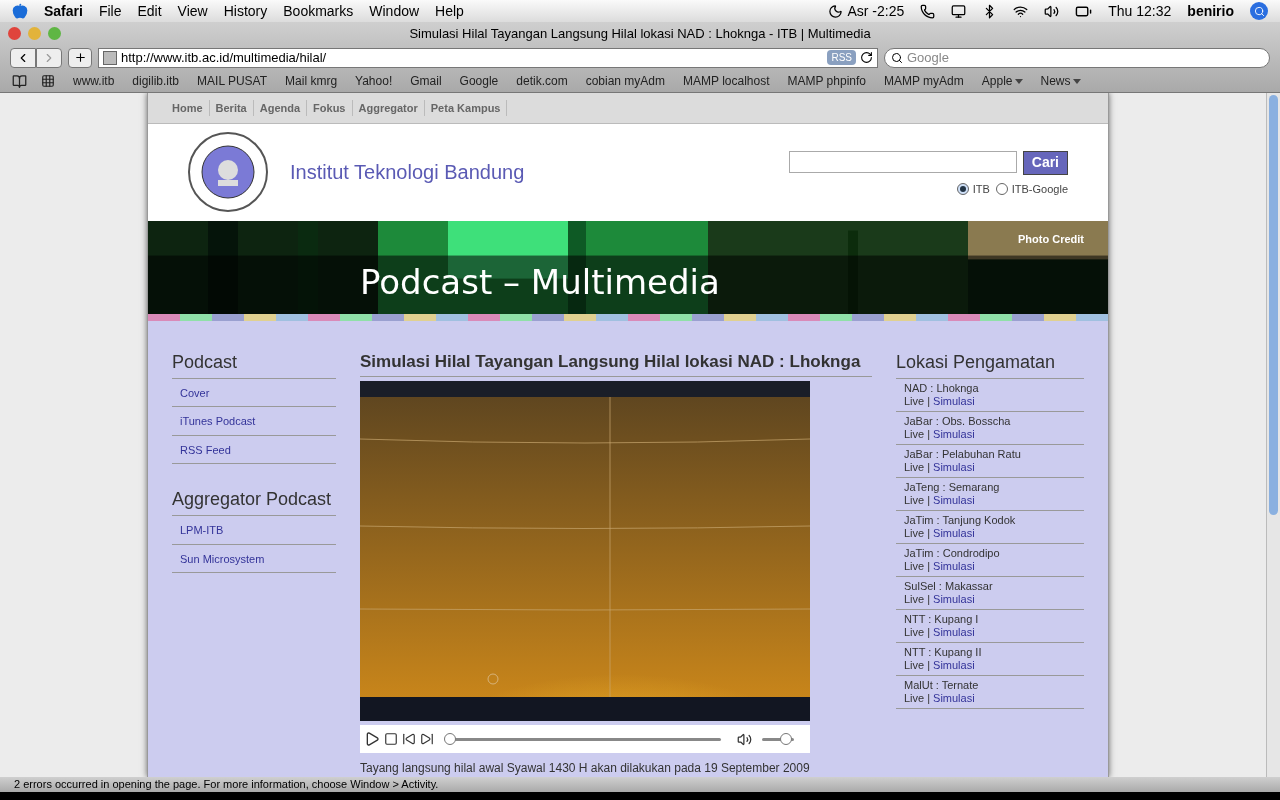  What do you see at coordinates (479, 81) in the screenshot?
I see `bookmark-link: Google` at bounding box center [479, 81].